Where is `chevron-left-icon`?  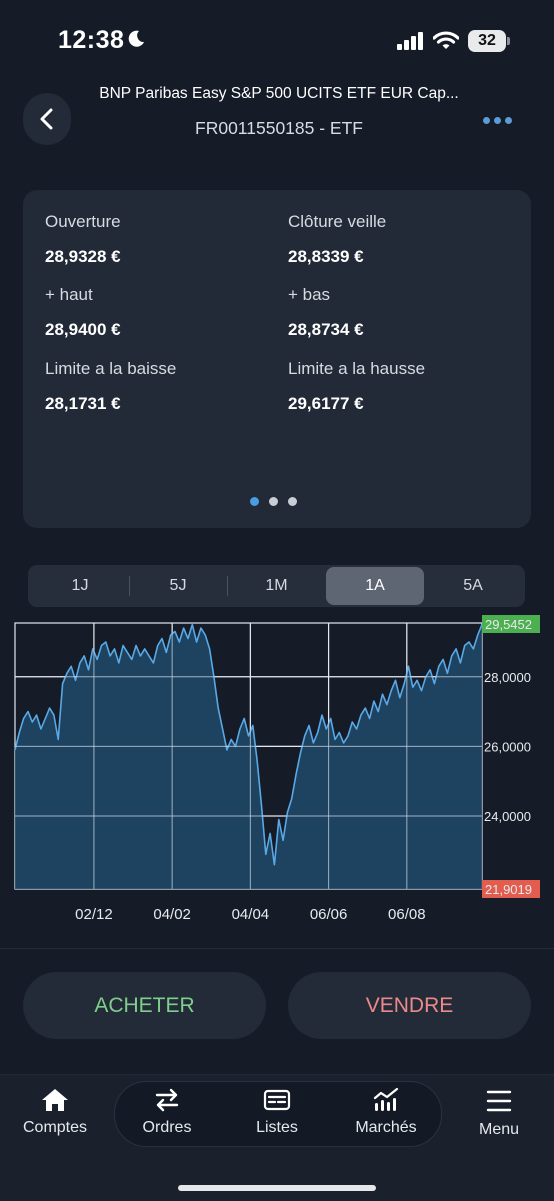 chevron-left-icon is located at coordinates (46, 119).